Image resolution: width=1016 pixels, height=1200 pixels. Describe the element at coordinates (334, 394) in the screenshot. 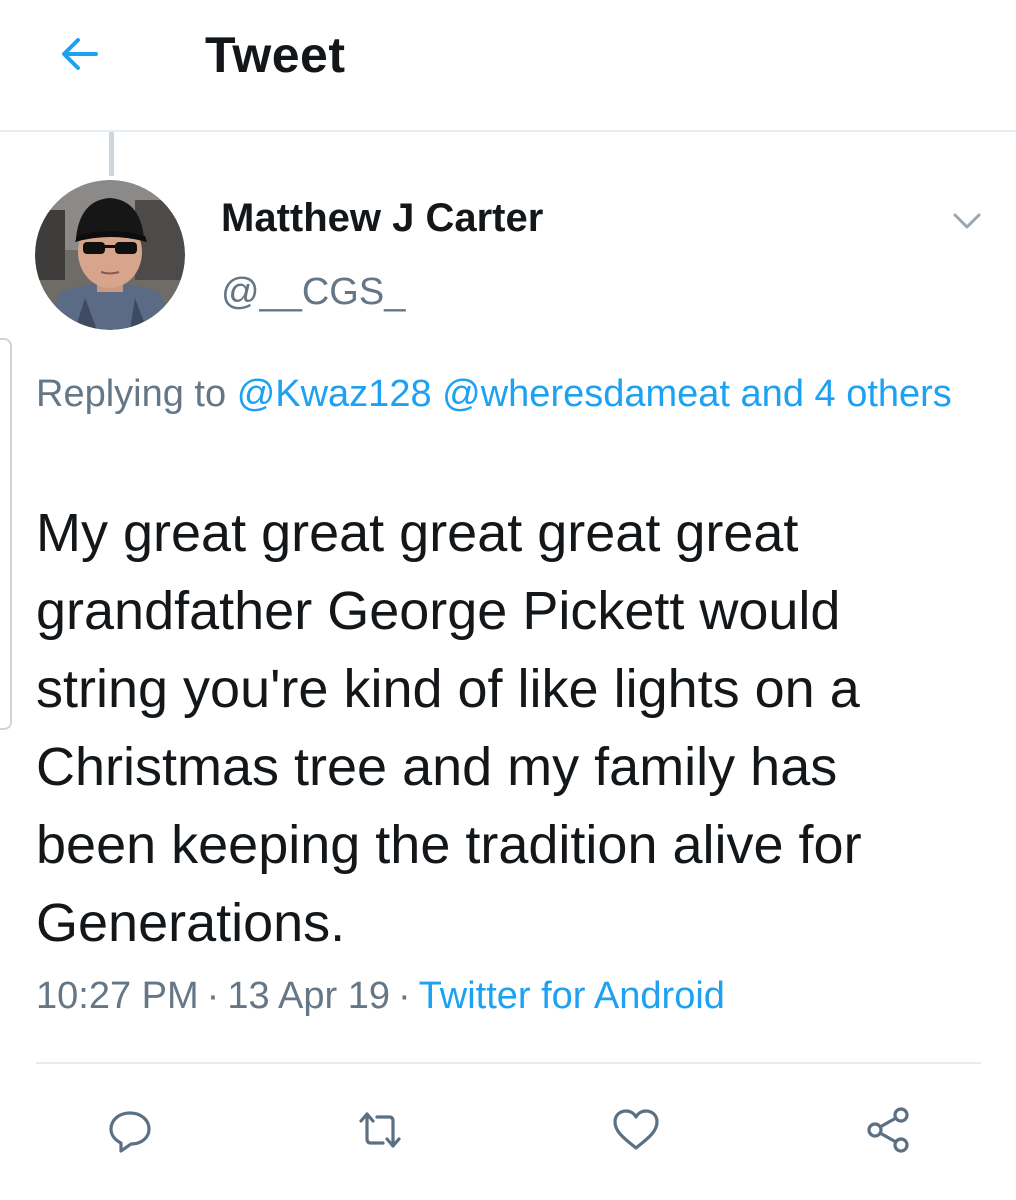

I see `mention-link: @Kwaz128` at that location.